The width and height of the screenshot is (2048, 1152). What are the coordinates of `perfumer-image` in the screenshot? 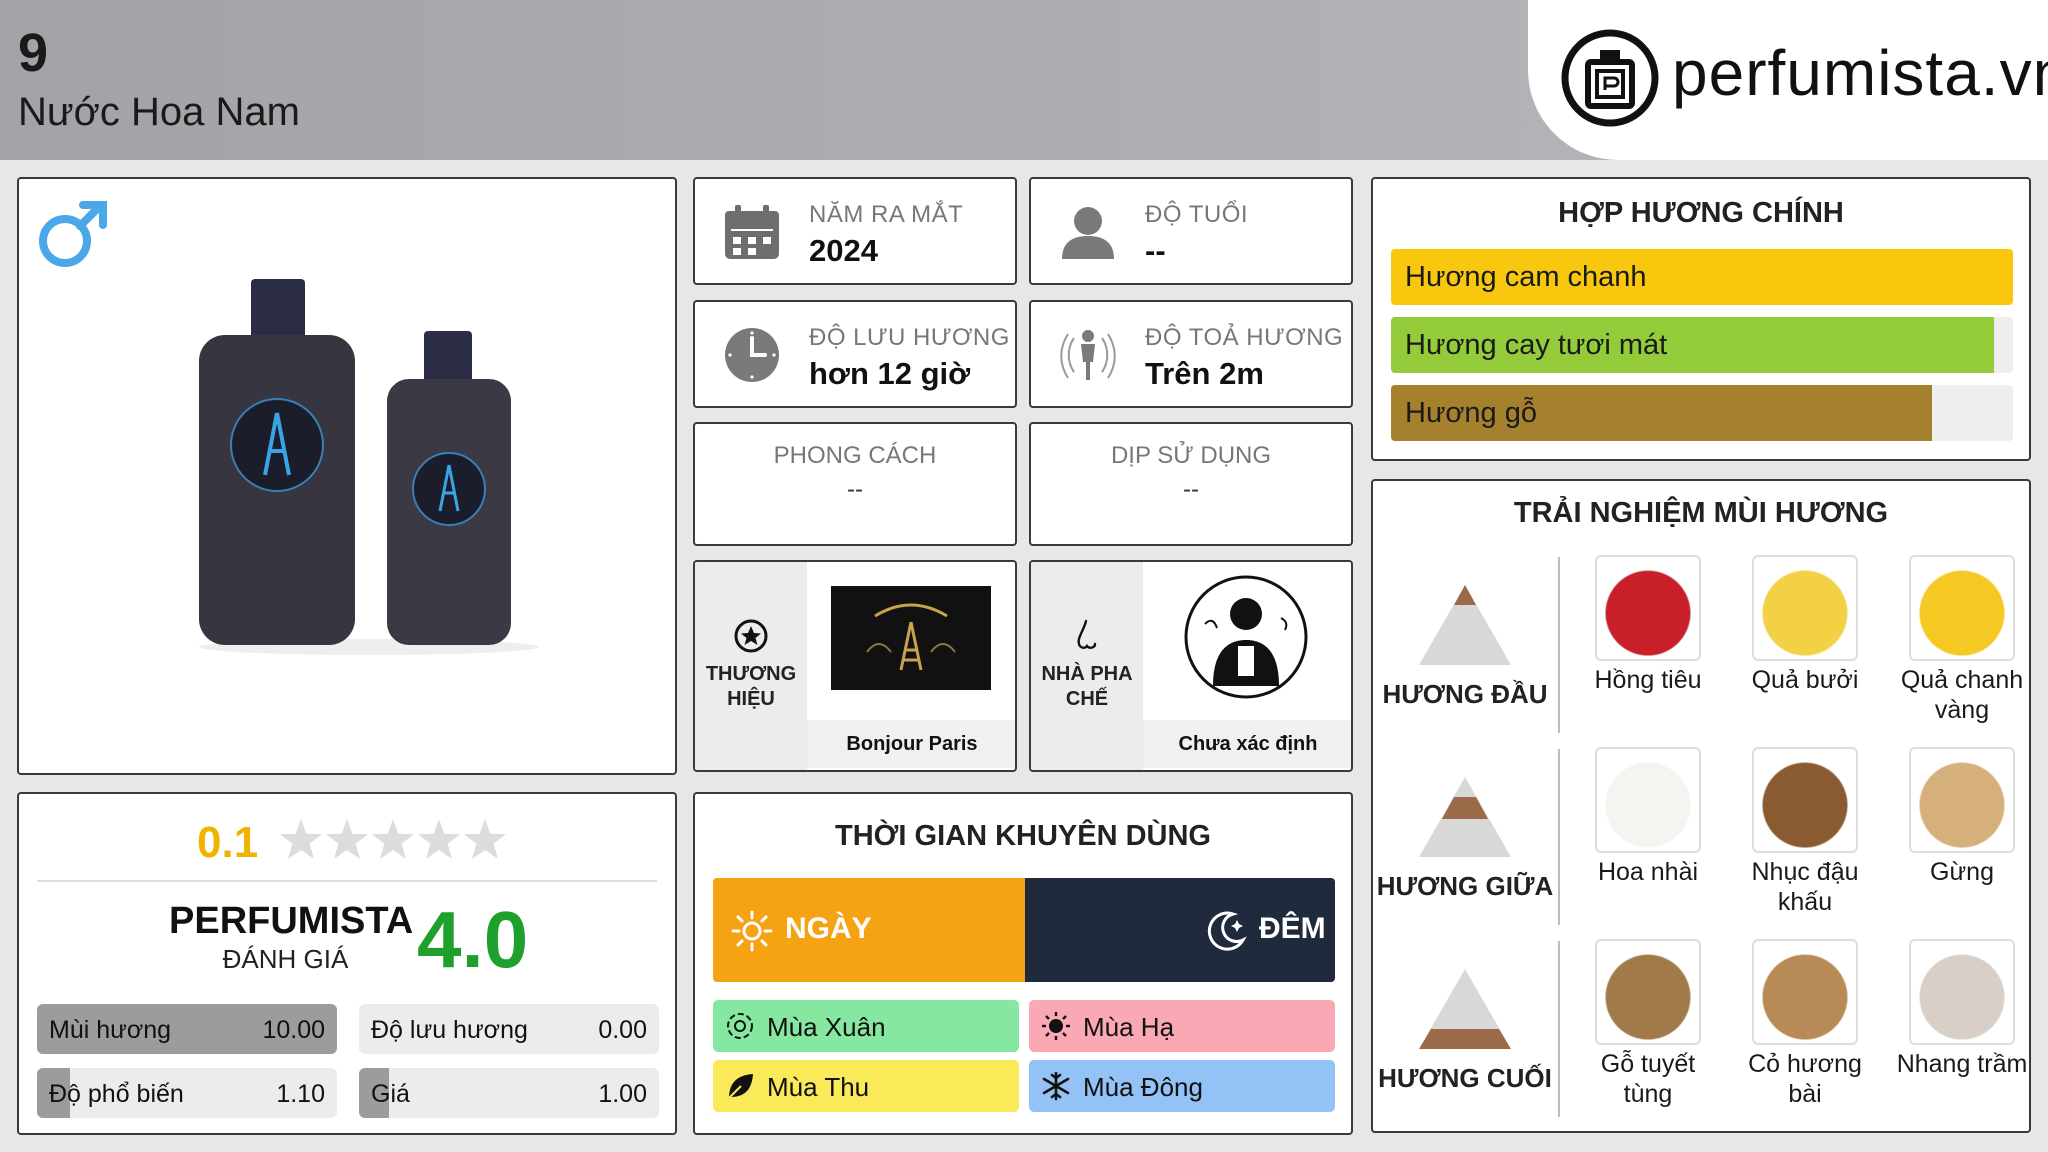 It's located at (1247, 640).